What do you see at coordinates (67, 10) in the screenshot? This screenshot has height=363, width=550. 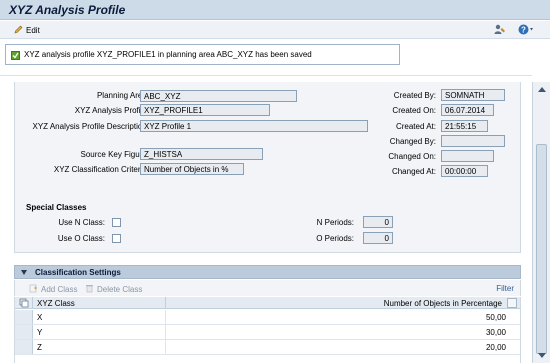 I see `page-title: XYZ Analysis Profile` at bounding box center [67, 10].